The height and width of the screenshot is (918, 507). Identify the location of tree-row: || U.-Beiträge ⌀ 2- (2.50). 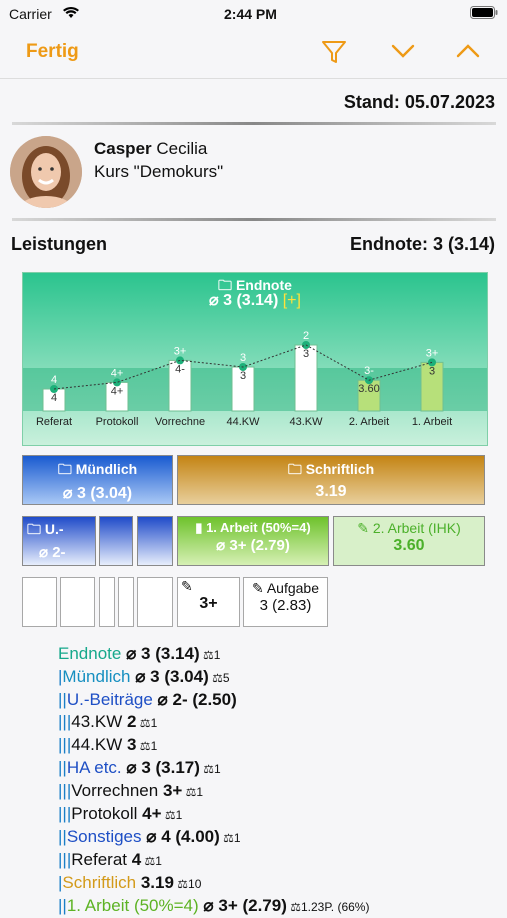
(213, 700).